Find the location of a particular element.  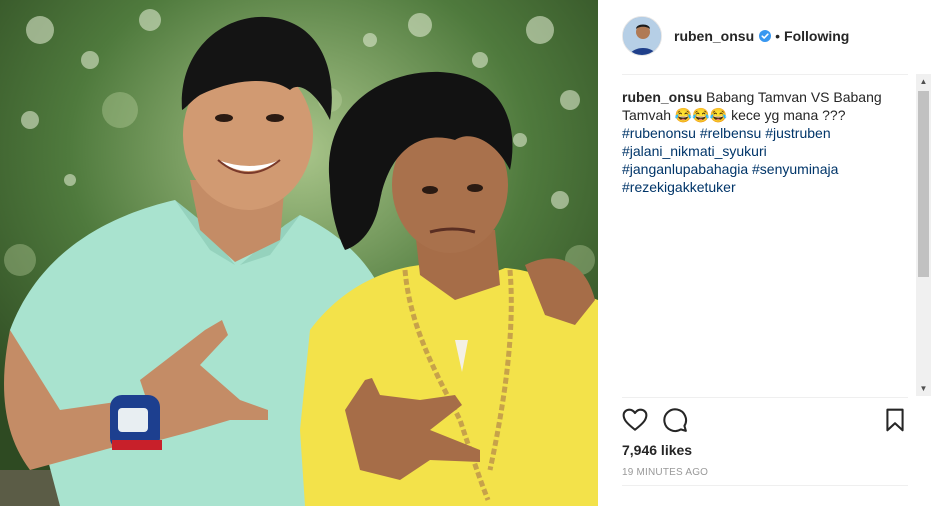

scroll-down-arrow-icon: ▼ is located at coordinates (923, 388).